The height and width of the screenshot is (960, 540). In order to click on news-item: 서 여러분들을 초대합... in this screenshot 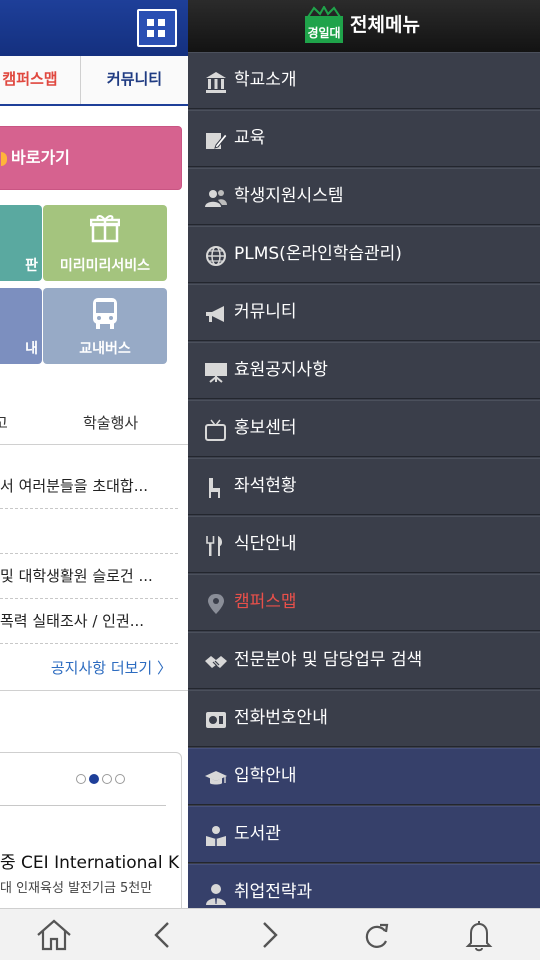, I will do `click(89, 486)`.